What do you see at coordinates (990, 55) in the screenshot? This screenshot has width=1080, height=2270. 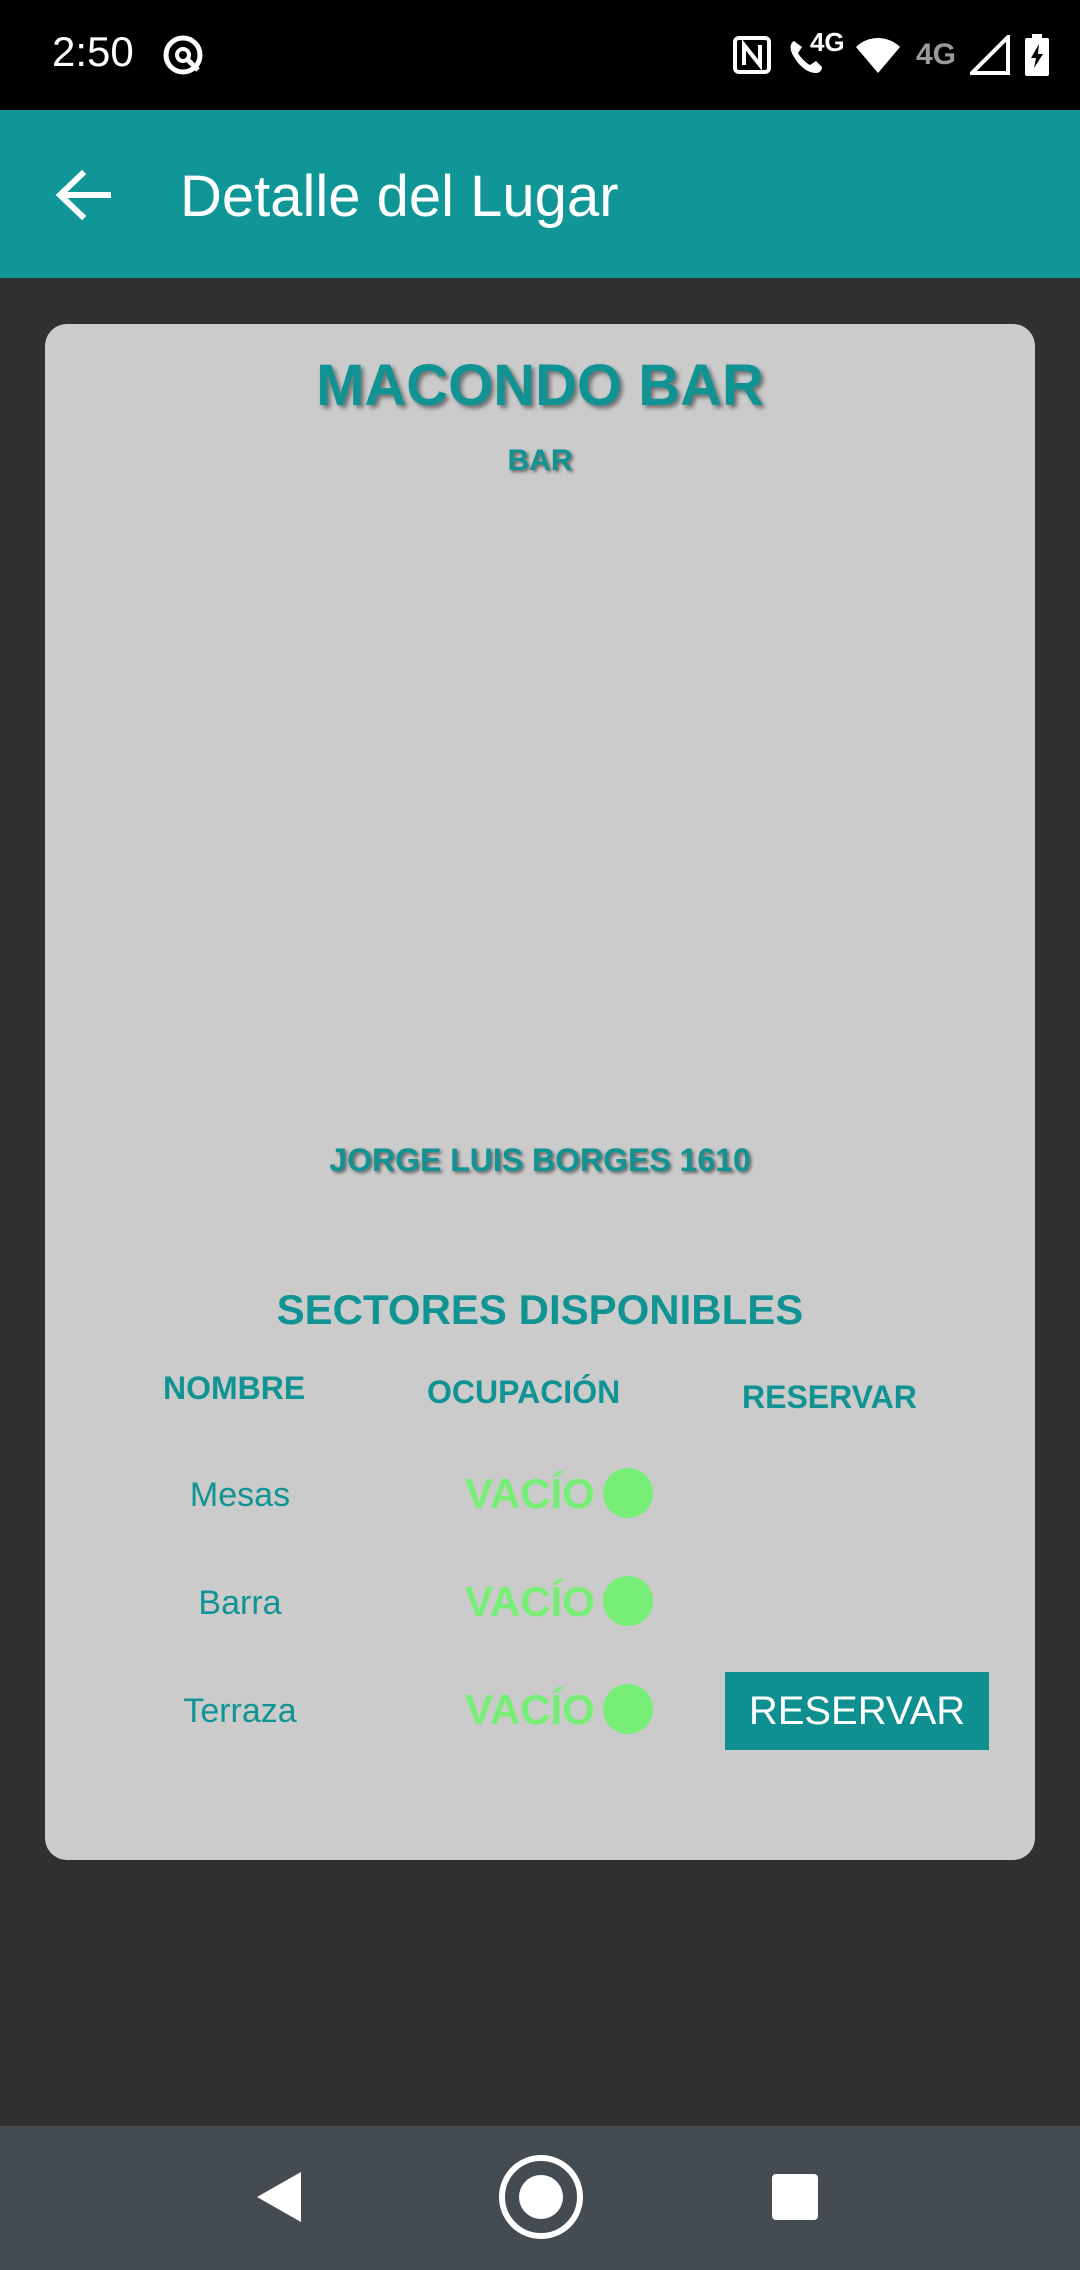 I see `signal-icon` at bounding box center [990, 55].